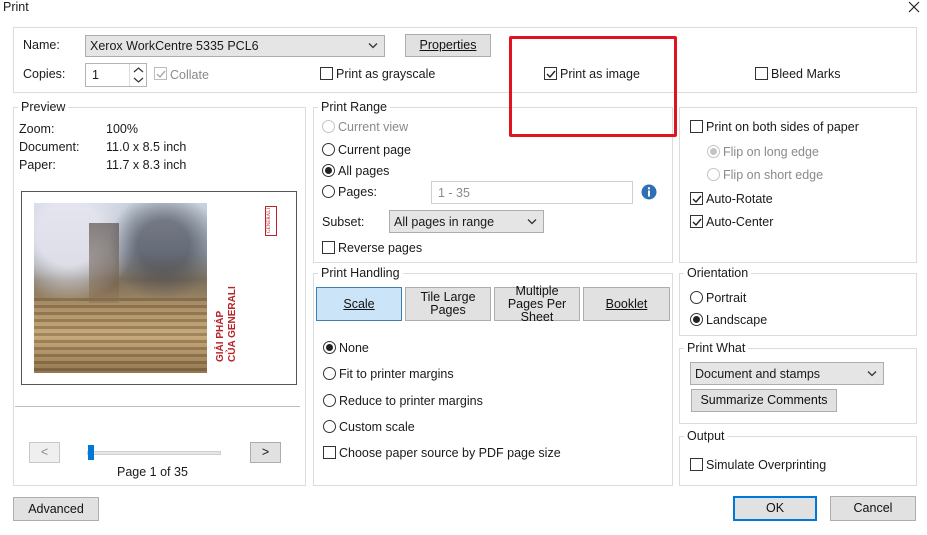 This screenshot has height=535, width=927. What do you see at coordinates (411, 401) in the screenshot?
I see `reduce-margins-label: Reduce to printer margins` at bounding box center [411, 401].